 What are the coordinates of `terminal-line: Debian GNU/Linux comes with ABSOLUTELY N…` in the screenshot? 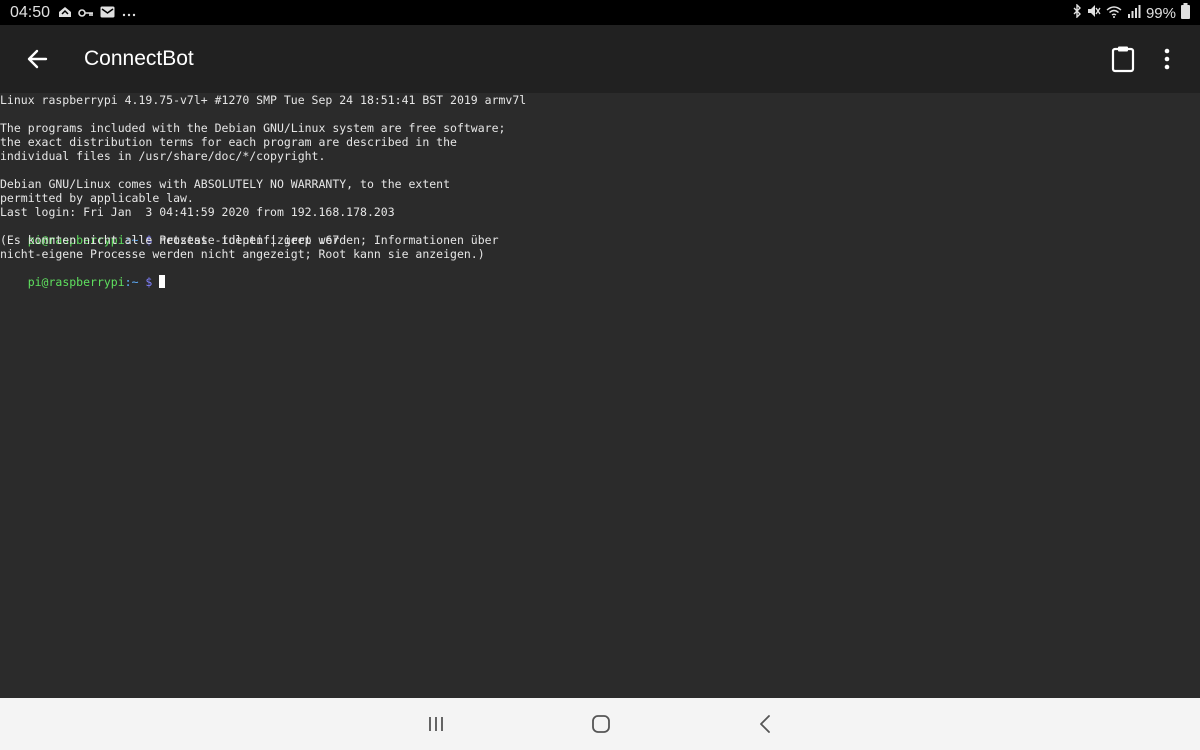 It's located at (225, 184).